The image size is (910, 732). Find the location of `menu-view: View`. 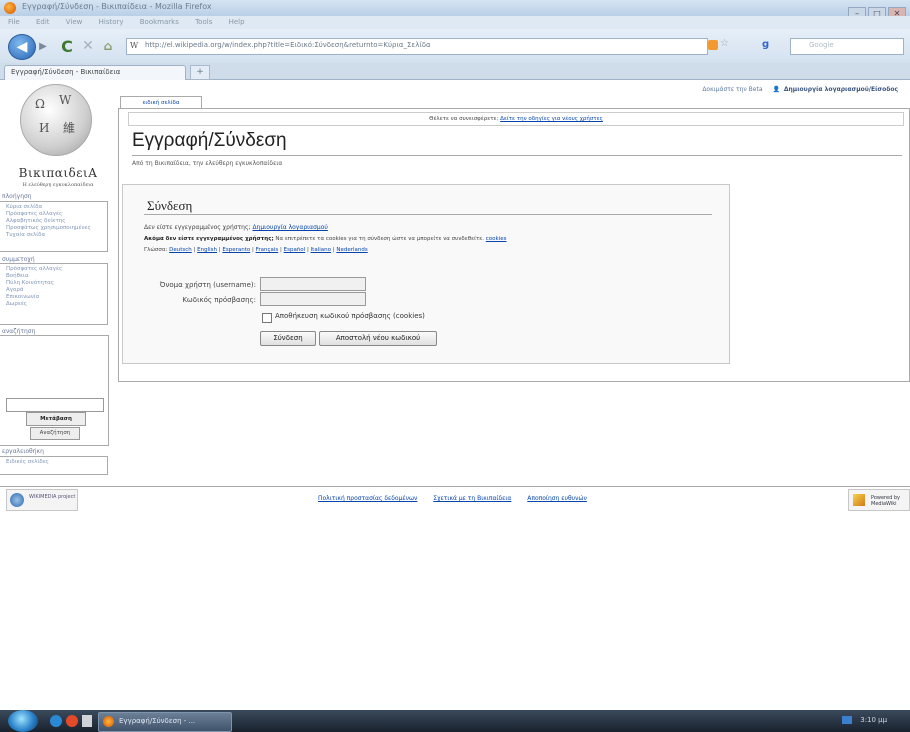

menu-view: View is located at coordinates (74, 22).